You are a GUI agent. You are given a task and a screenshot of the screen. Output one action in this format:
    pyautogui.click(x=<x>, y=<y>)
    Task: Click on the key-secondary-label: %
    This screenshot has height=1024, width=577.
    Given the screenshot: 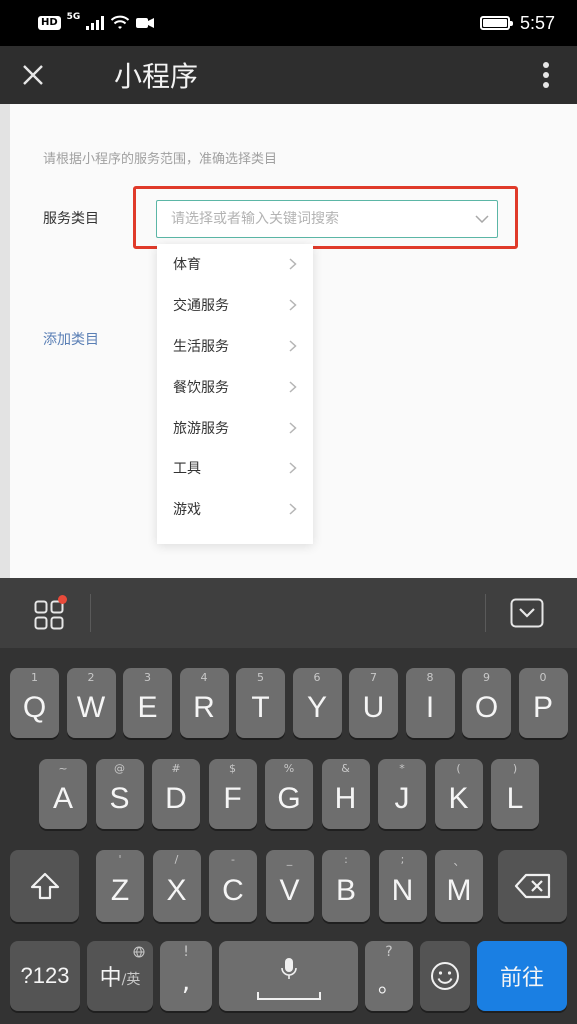 What is the action you would take?
    pyautogui.click(x=289, y=768)
    